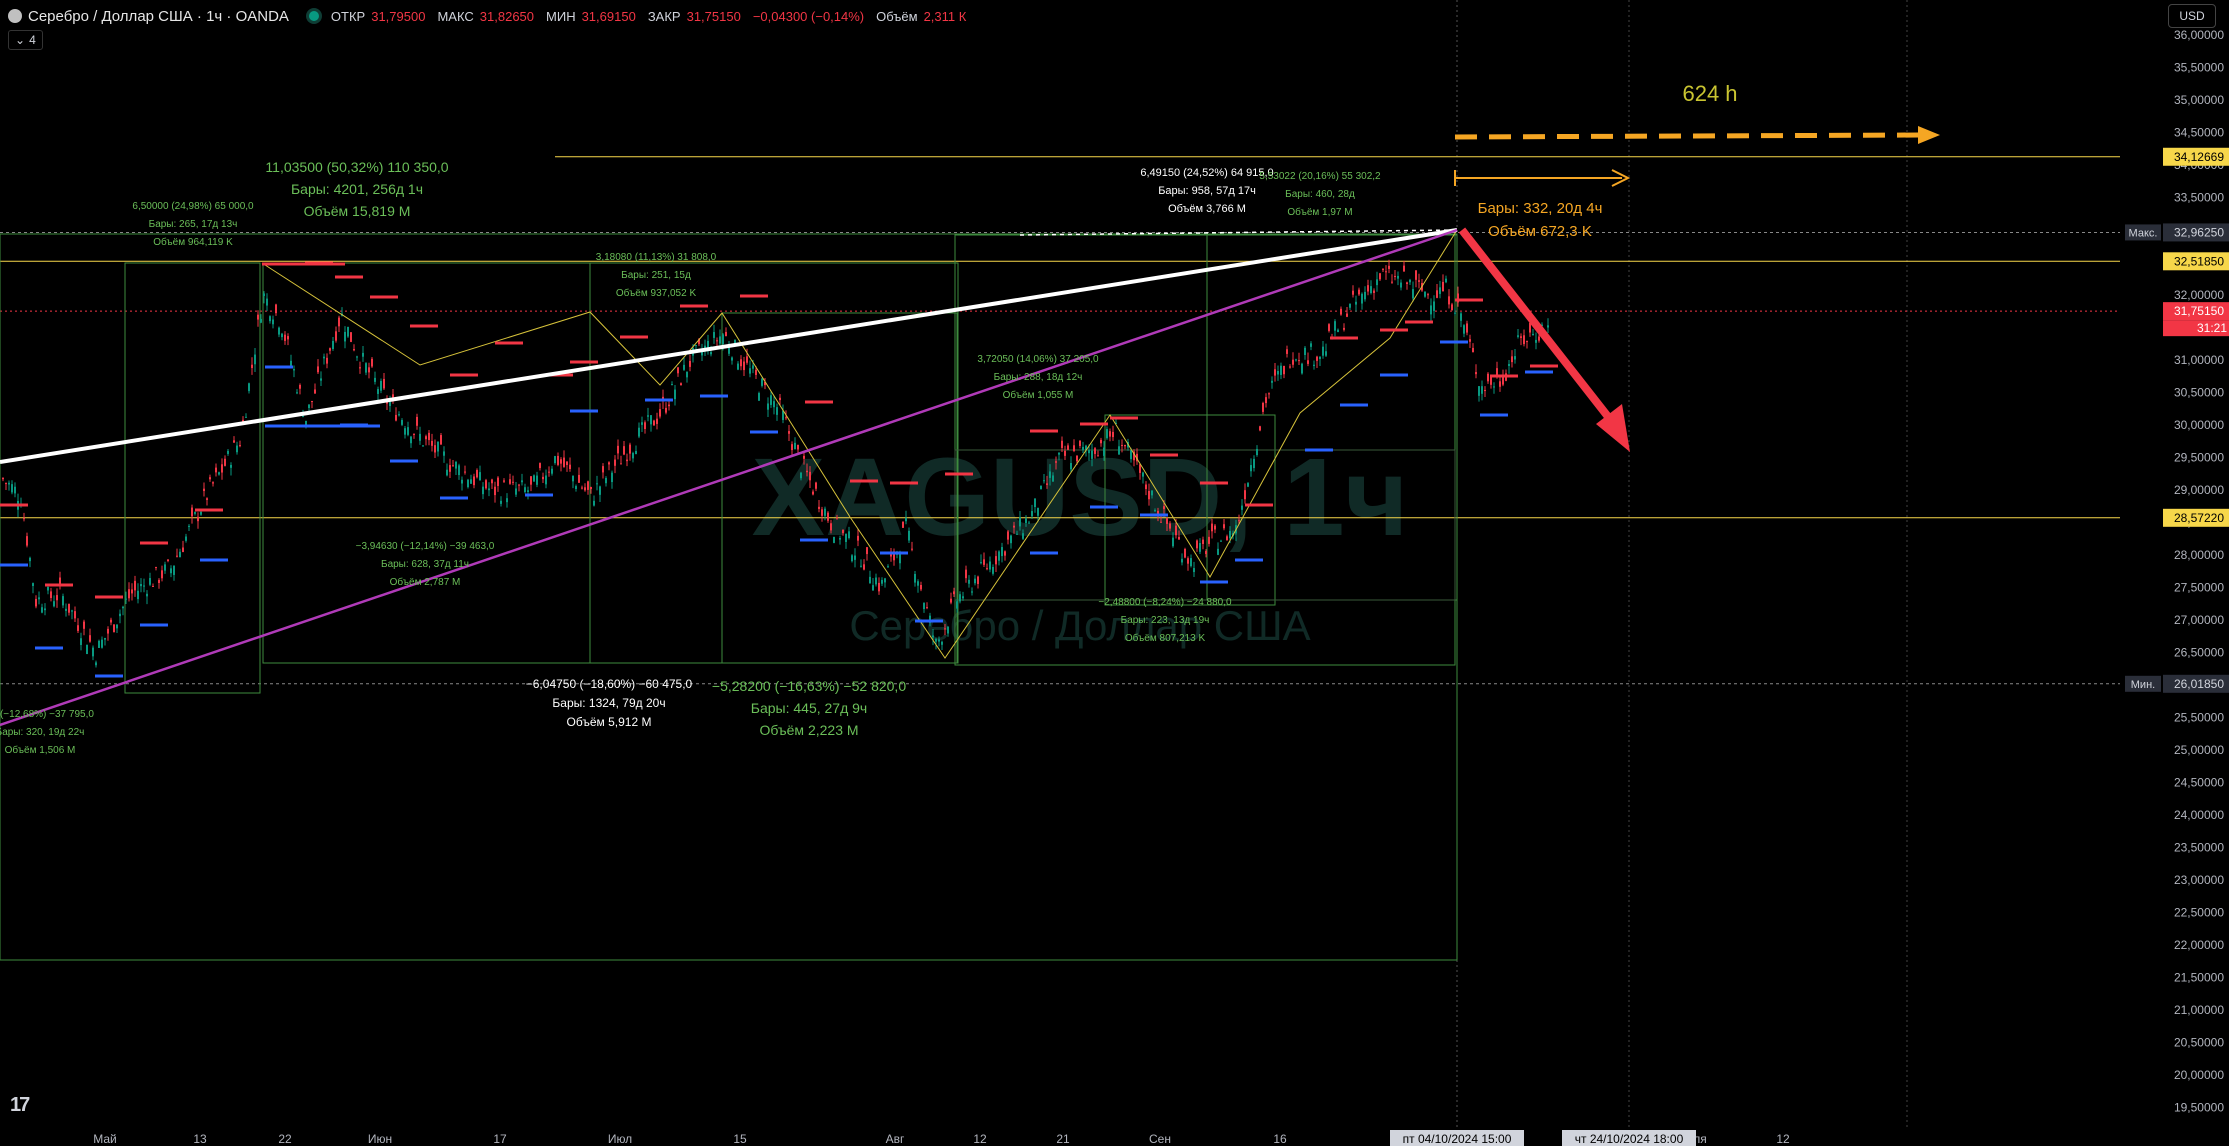 Image resolution: width=2229 pixels, height=1146 pixels. Describe the element at coordinates (2199, 588) in the screenshot. I see `price-tick-label: 27,50000` at that location.